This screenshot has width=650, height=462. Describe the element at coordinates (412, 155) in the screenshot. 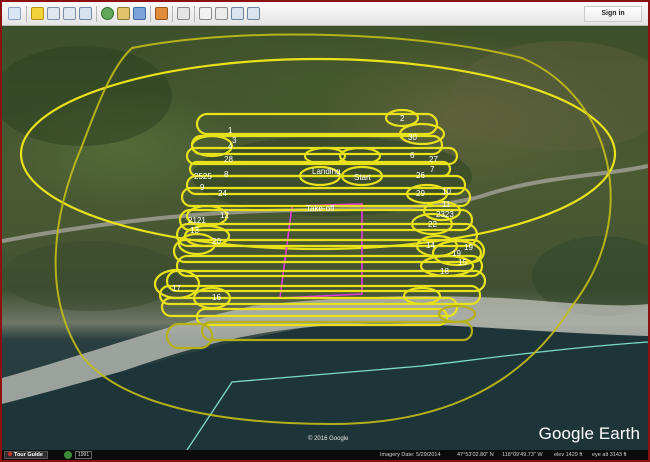

I see `path-label-6: 6` at that location.